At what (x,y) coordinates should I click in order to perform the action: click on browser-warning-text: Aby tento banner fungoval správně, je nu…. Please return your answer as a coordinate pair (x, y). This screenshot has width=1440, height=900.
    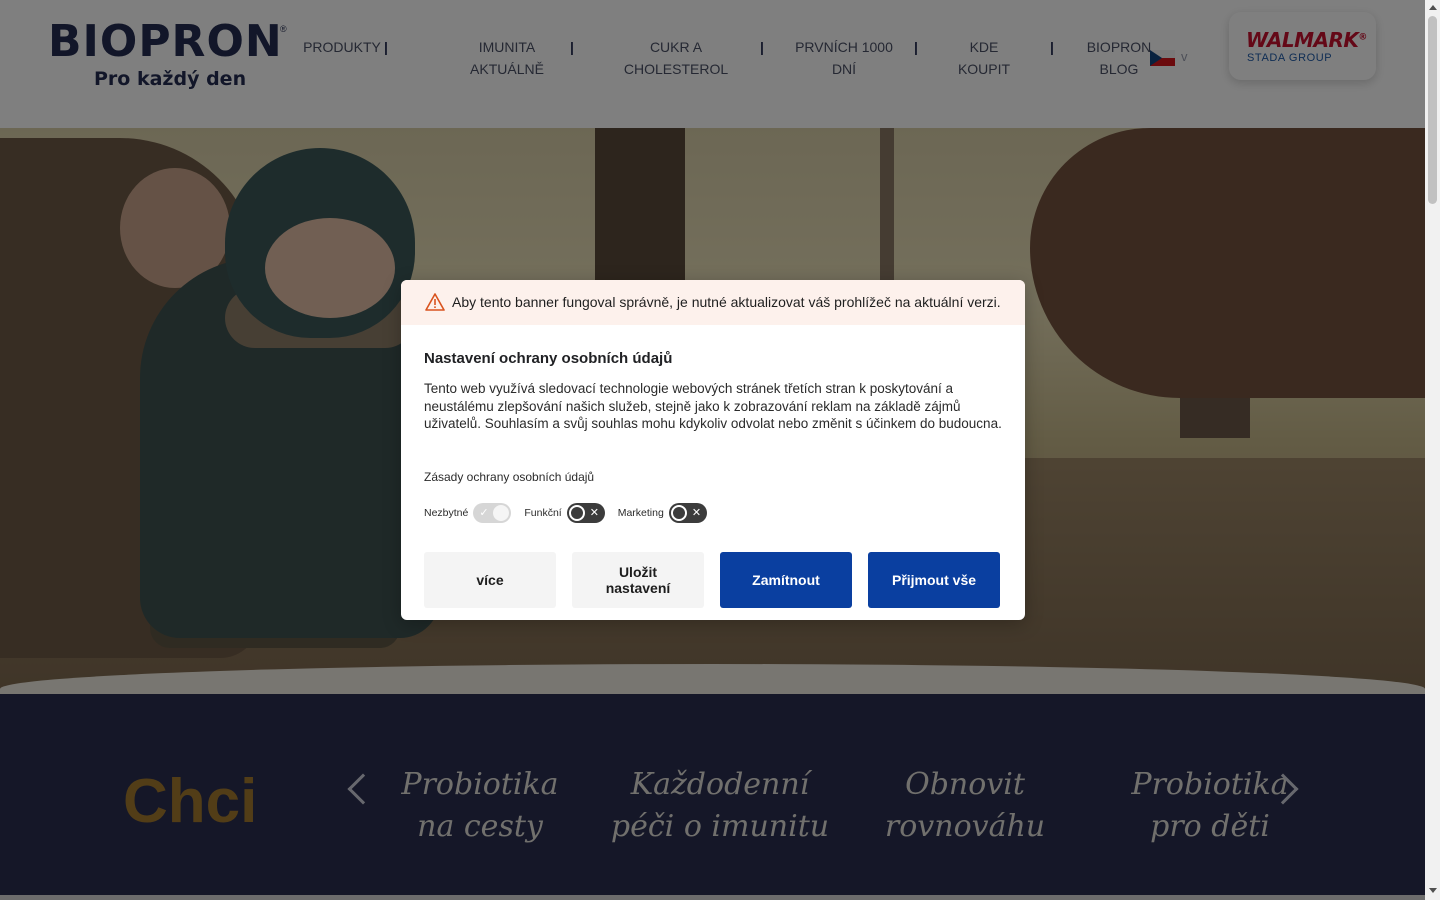
    Looking at the image, I should click on (726, 302).